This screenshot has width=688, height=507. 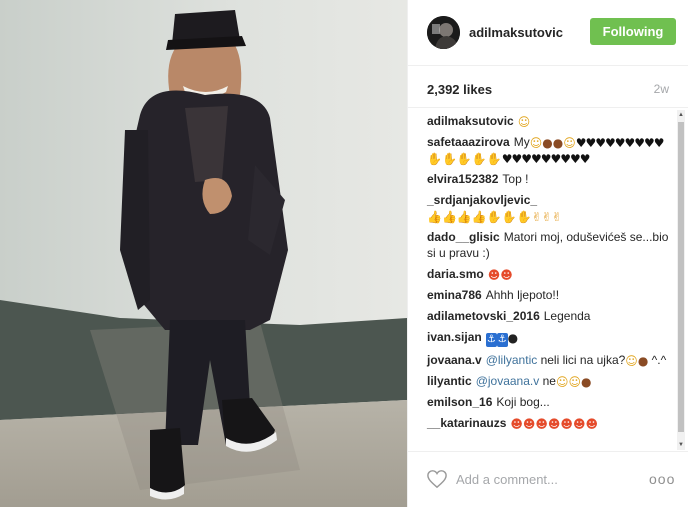 What do you see at coordinates (470, 121) in the screenshot?
I see `comment-author: adilmaksutovic` at bounding box center [470, 121].